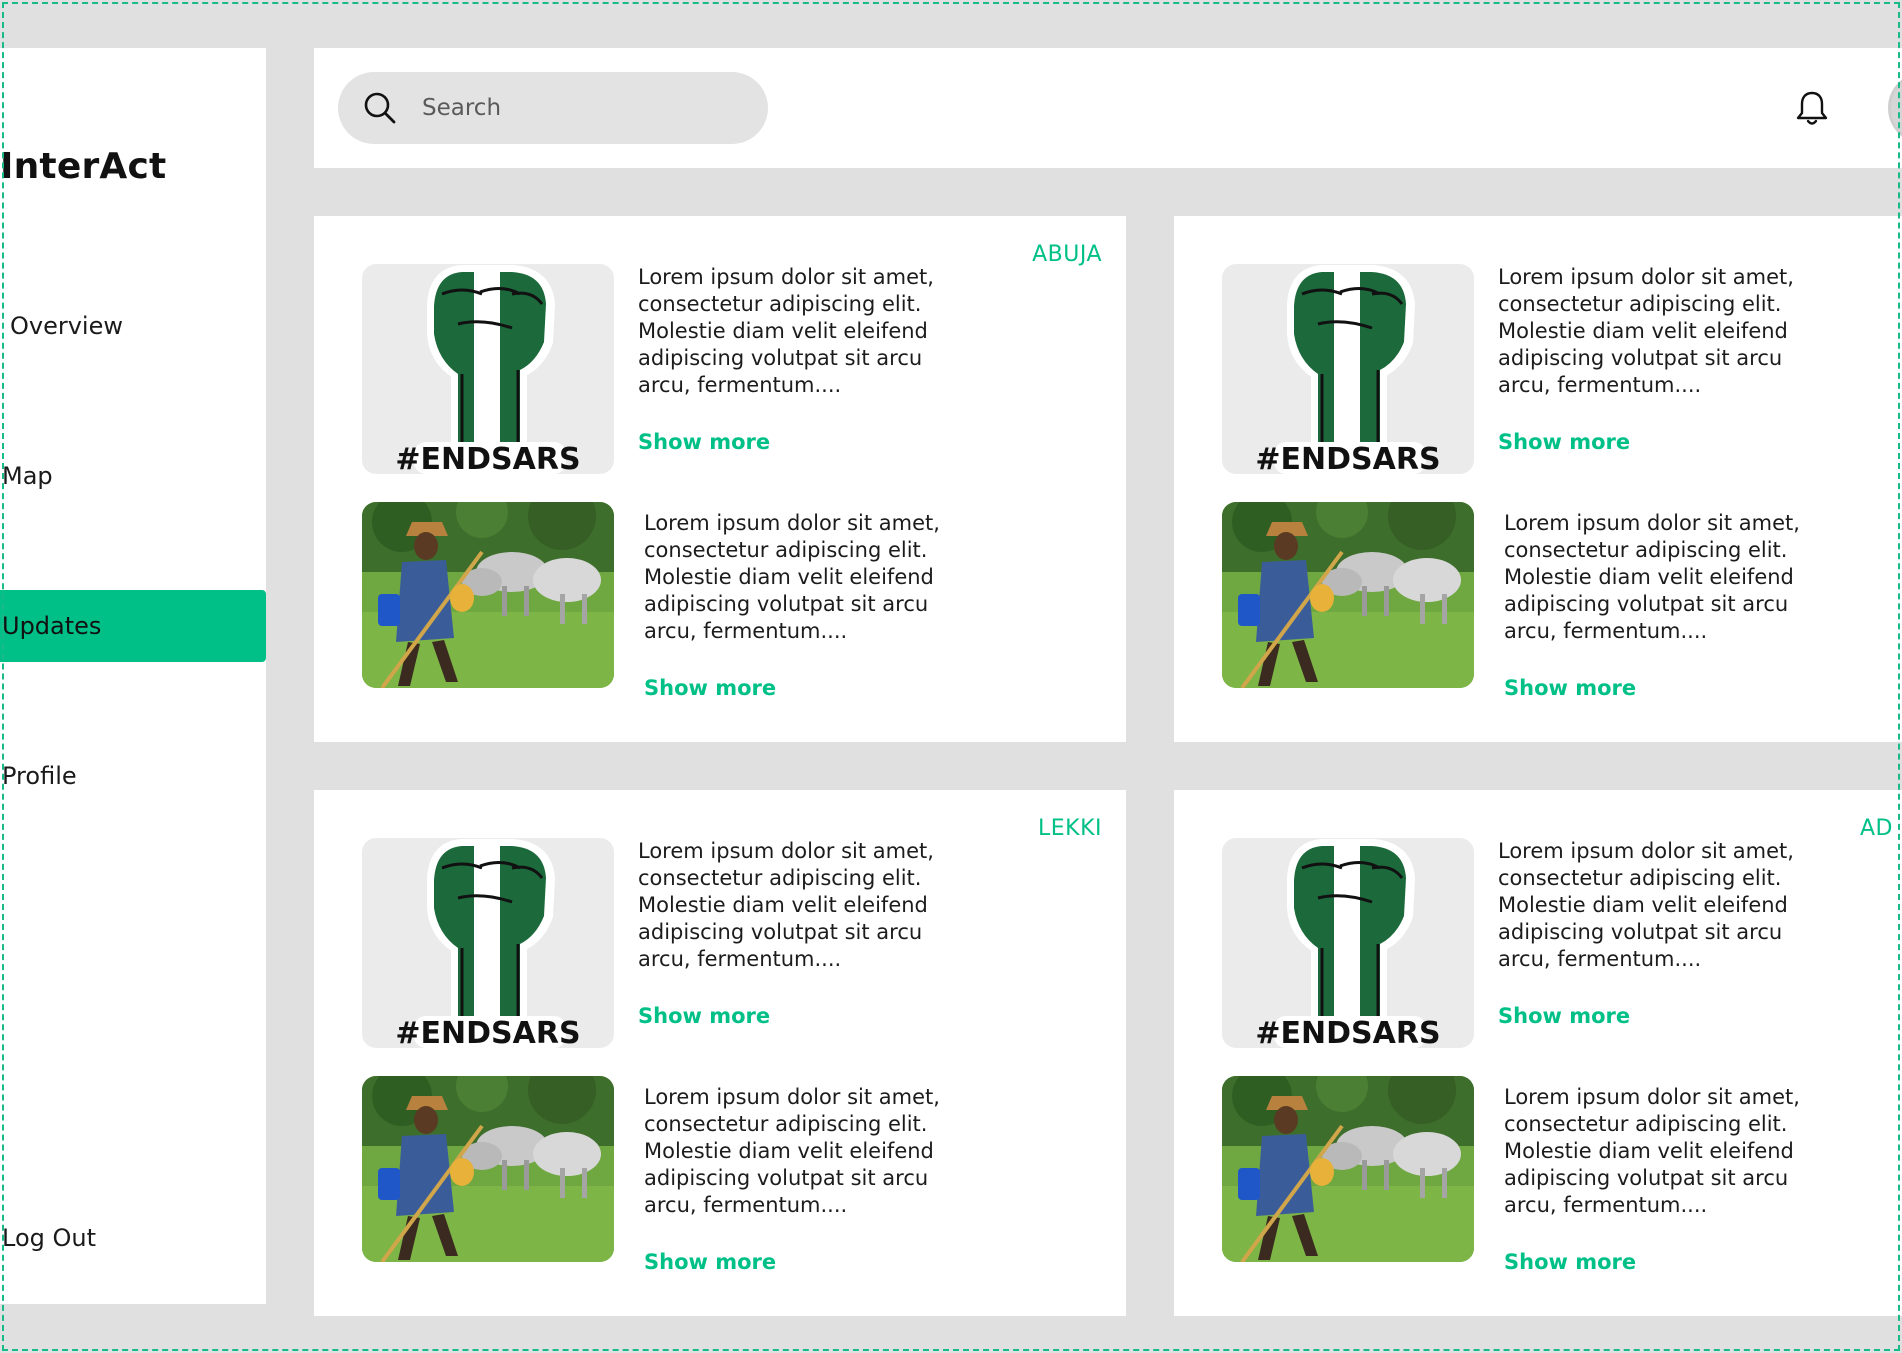 The height and width of the screenshot is (1353, 1902). What do you see at coordinates (49, 1238) in the screenshot?
I see `logout-label: Log Out` at bounding box center [49, 1238].